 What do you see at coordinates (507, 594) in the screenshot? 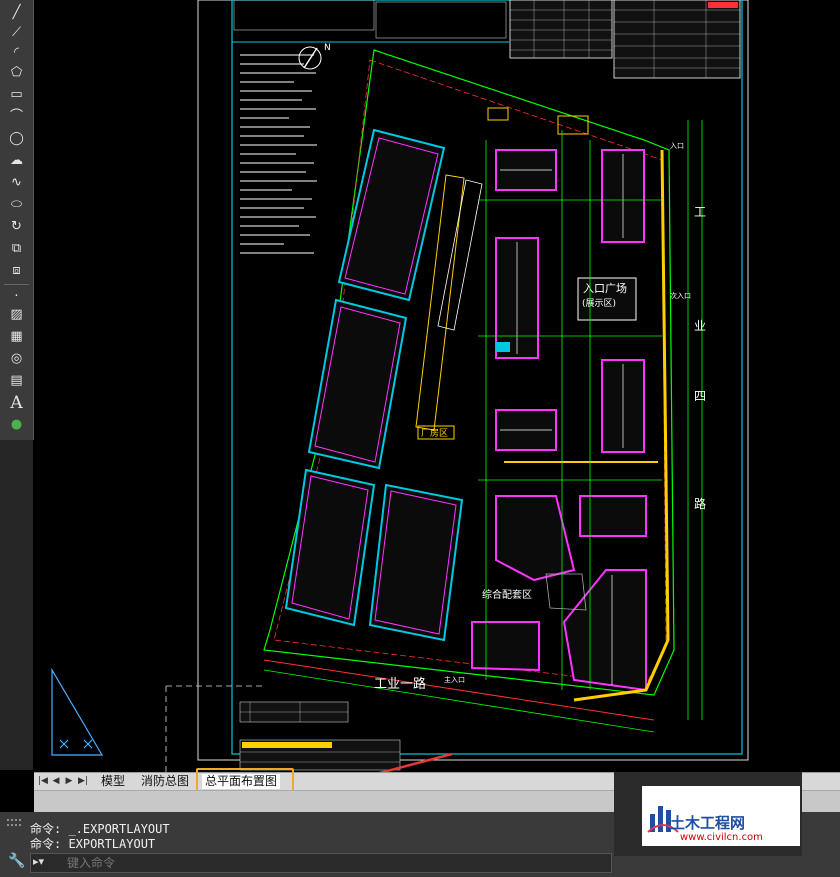
I see `facility-zone-label: 综合配套区` at bounding box center [507, 594].